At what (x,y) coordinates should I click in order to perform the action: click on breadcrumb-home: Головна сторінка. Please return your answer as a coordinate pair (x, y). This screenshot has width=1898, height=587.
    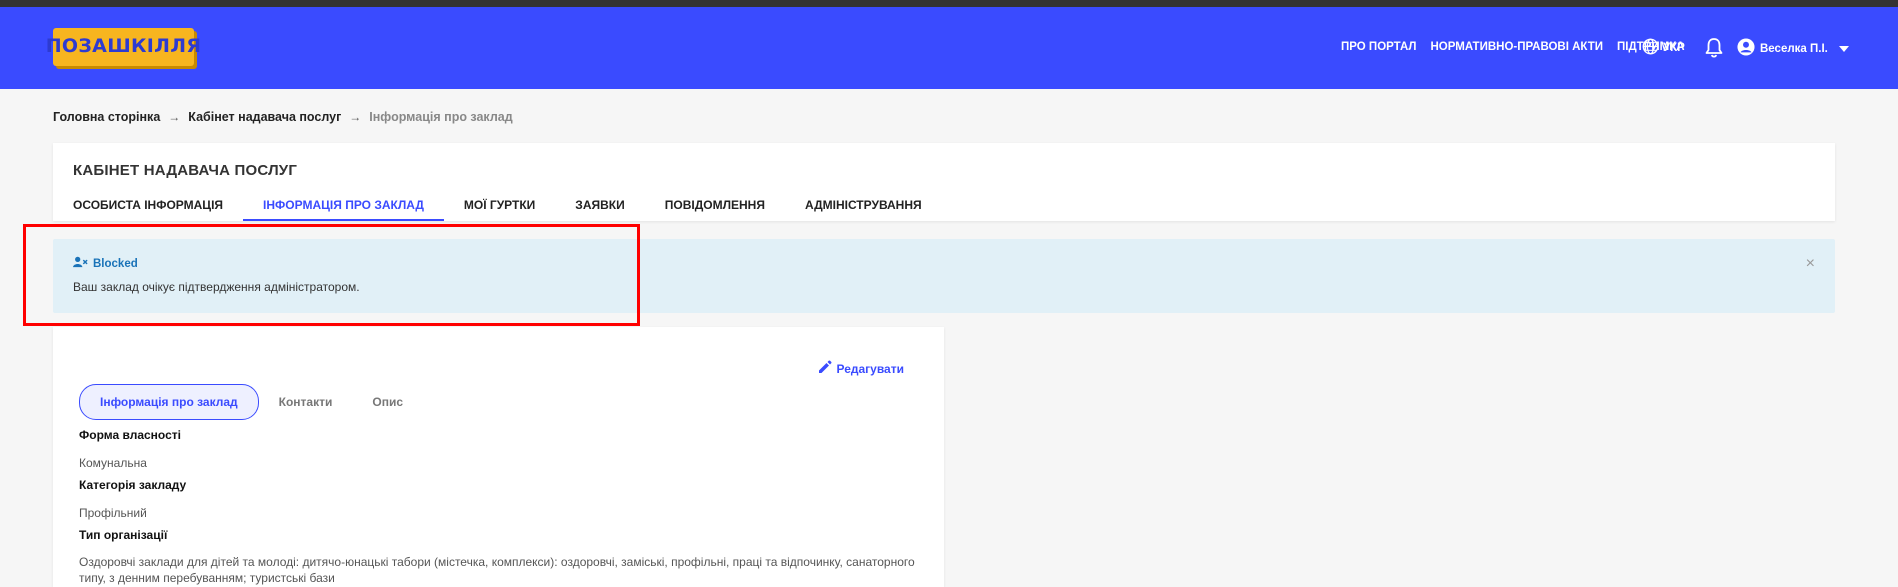
    Looking at the image, I should click on (106, 117).